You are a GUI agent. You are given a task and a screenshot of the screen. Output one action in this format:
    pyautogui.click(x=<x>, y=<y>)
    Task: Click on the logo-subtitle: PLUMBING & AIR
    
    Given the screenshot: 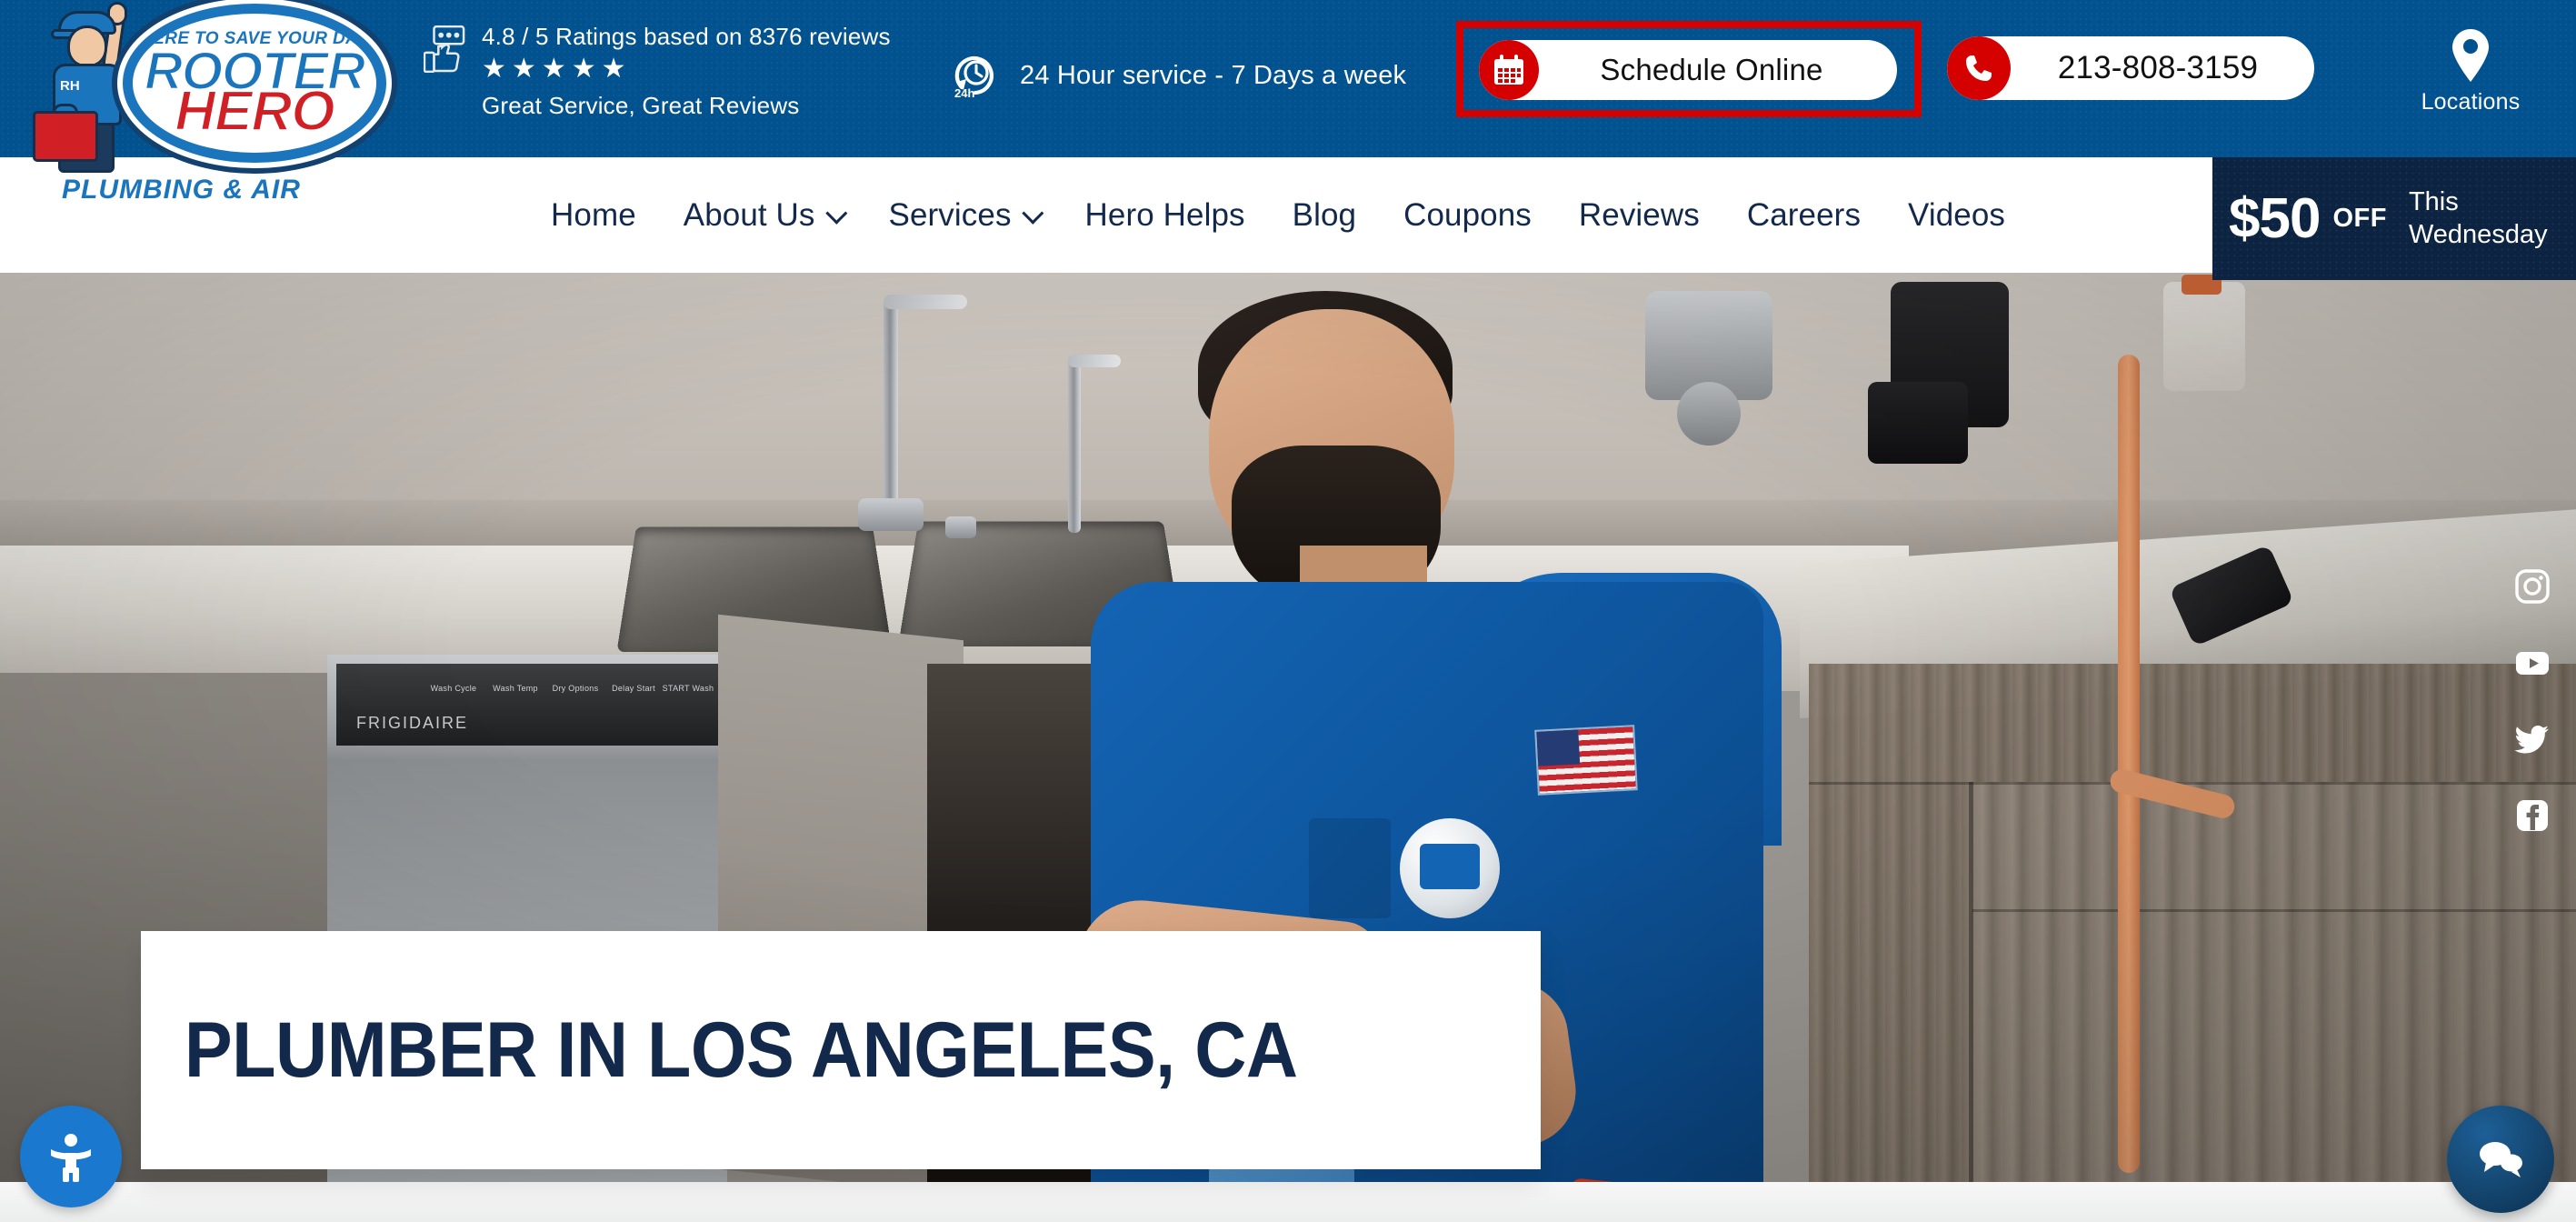 What is the action you would take?
    pyautogui.click(x=182, y=190)
    